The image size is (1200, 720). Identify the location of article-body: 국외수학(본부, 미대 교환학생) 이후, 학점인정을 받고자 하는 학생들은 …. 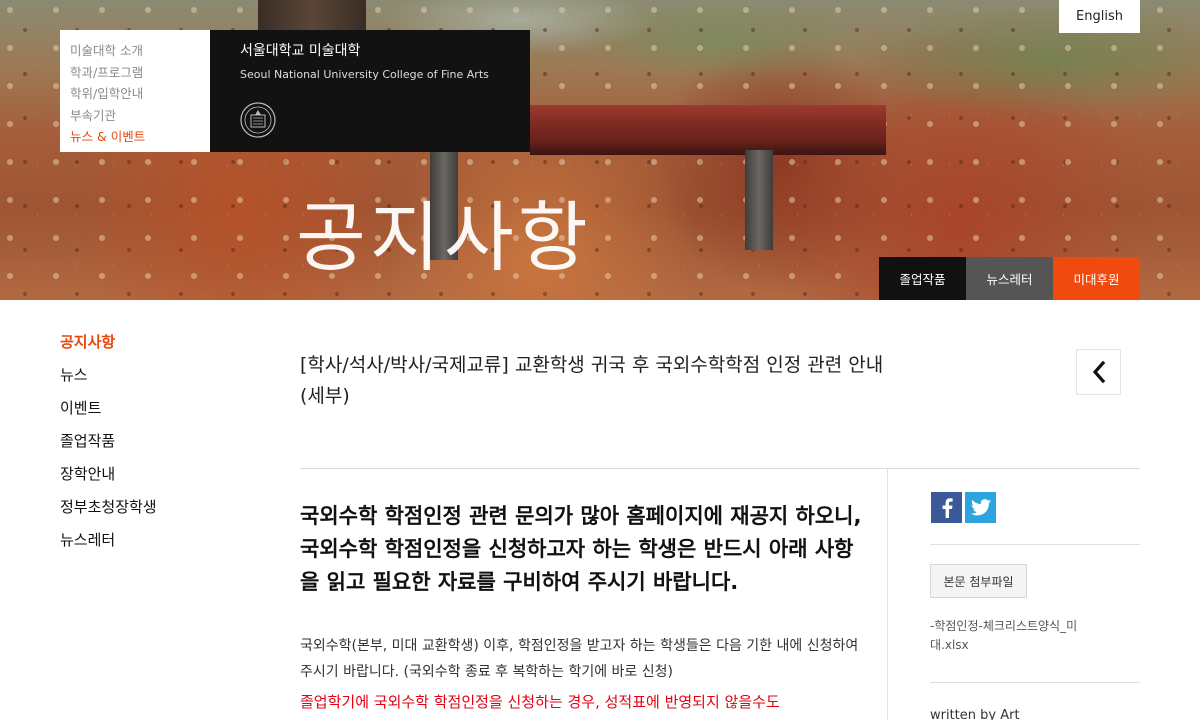
(579, 659).